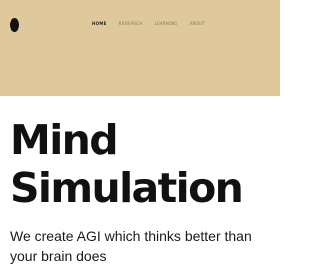 This screenshot has width=320, height=280. Describe the element at coordinates (99, 23) in the screenshot. I see `nav-link-home: HOME` at that location.